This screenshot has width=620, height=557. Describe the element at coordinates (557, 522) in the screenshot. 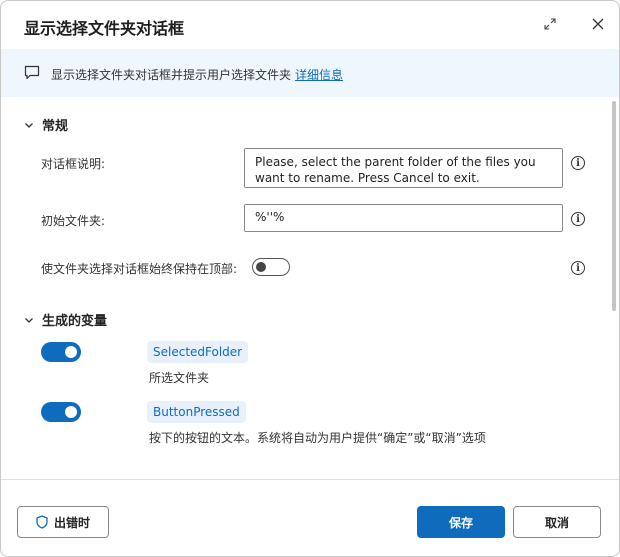

I see `cancel-button: 取消` at that location.